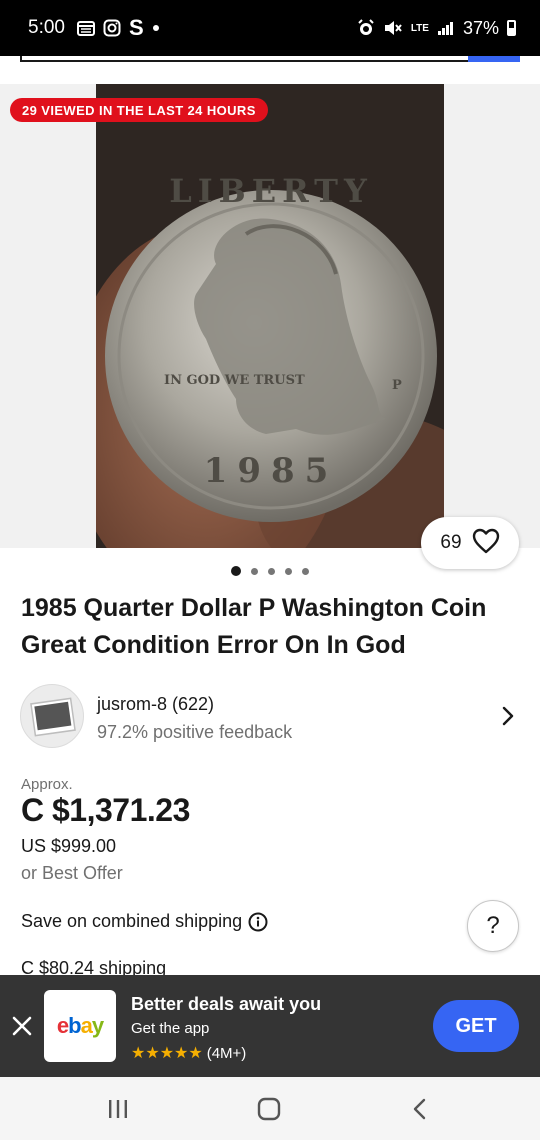 The height and width of the screenshot is (1140, 540). Describe the element at coordinates (105, 810) in the screenshot. I see `price-converted: C $1,371.23` at that location.